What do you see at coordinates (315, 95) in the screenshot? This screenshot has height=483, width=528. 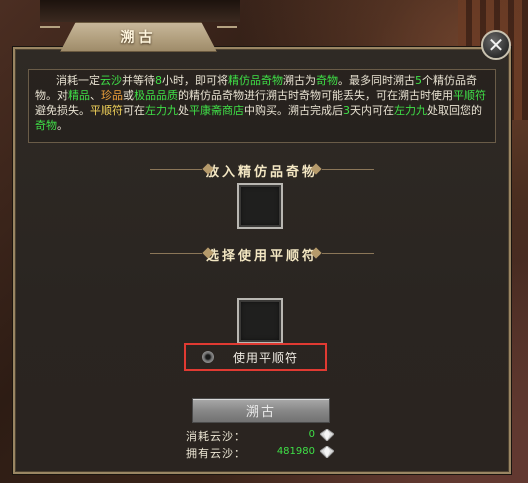 I see `description-fragment: 的精仿品奇物进行溯古时奇物可能丢失，可在溯古时使用` at bounding box center [315, 95].